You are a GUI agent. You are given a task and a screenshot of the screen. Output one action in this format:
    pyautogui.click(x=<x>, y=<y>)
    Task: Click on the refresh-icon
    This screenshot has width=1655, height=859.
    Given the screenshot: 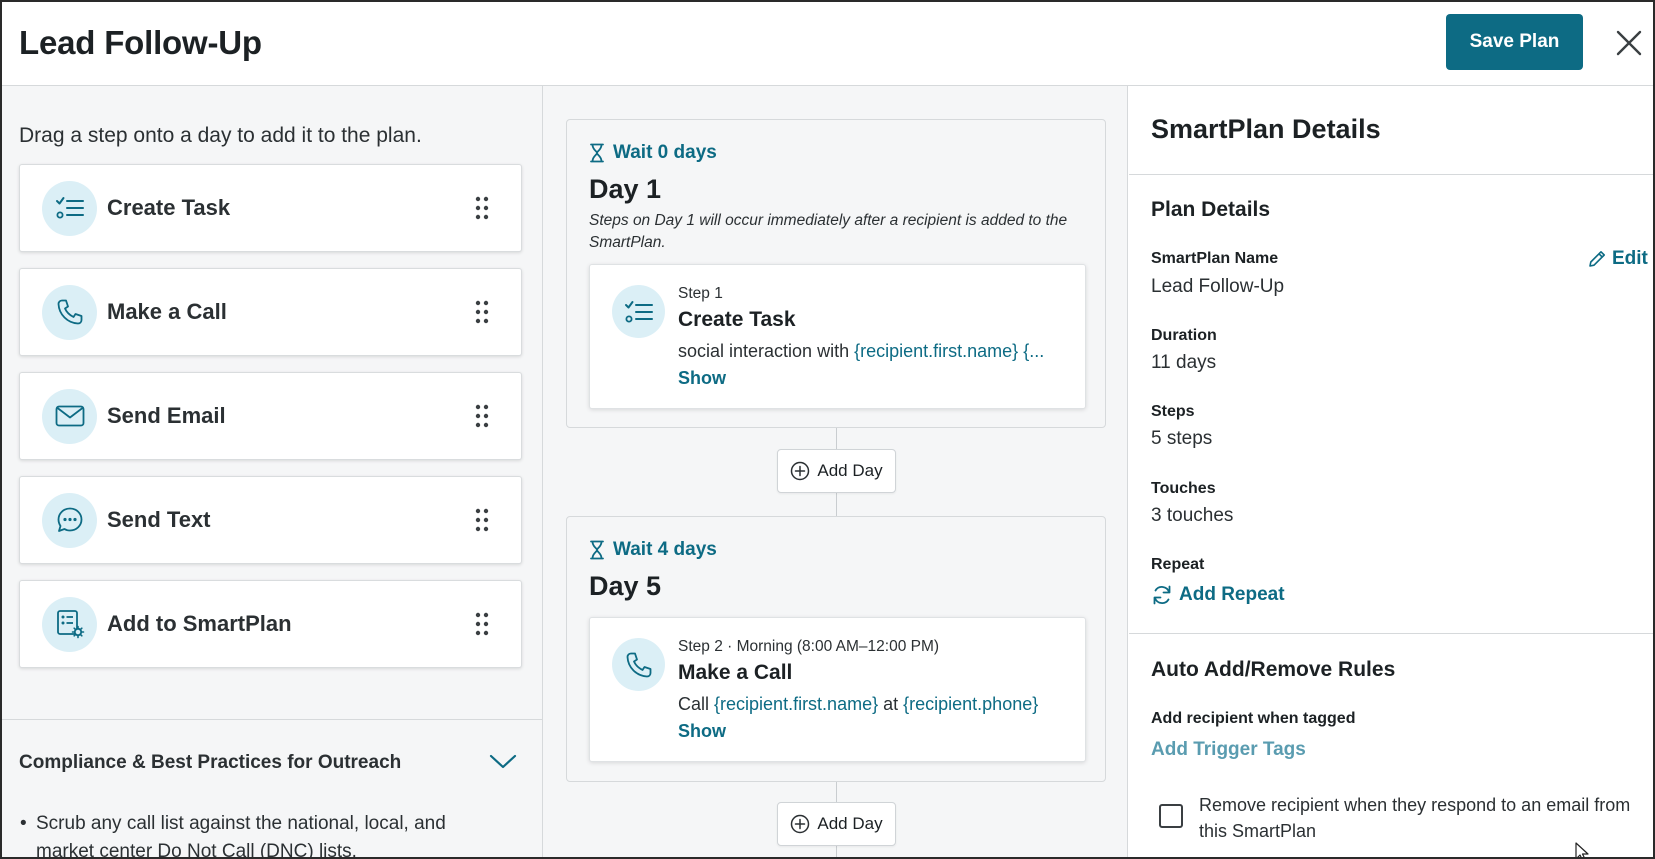 What is the action you would take?
    pyautogui.click(x=1162, y=595)
    